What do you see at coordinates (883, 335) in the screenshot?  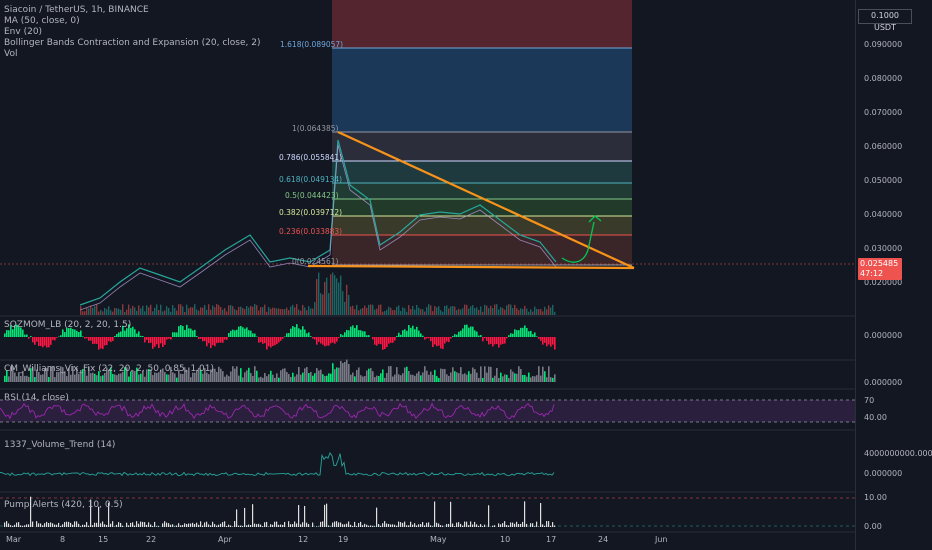 I see `sqz-axis-label: 0.000000` at bounding box center [883, 335].